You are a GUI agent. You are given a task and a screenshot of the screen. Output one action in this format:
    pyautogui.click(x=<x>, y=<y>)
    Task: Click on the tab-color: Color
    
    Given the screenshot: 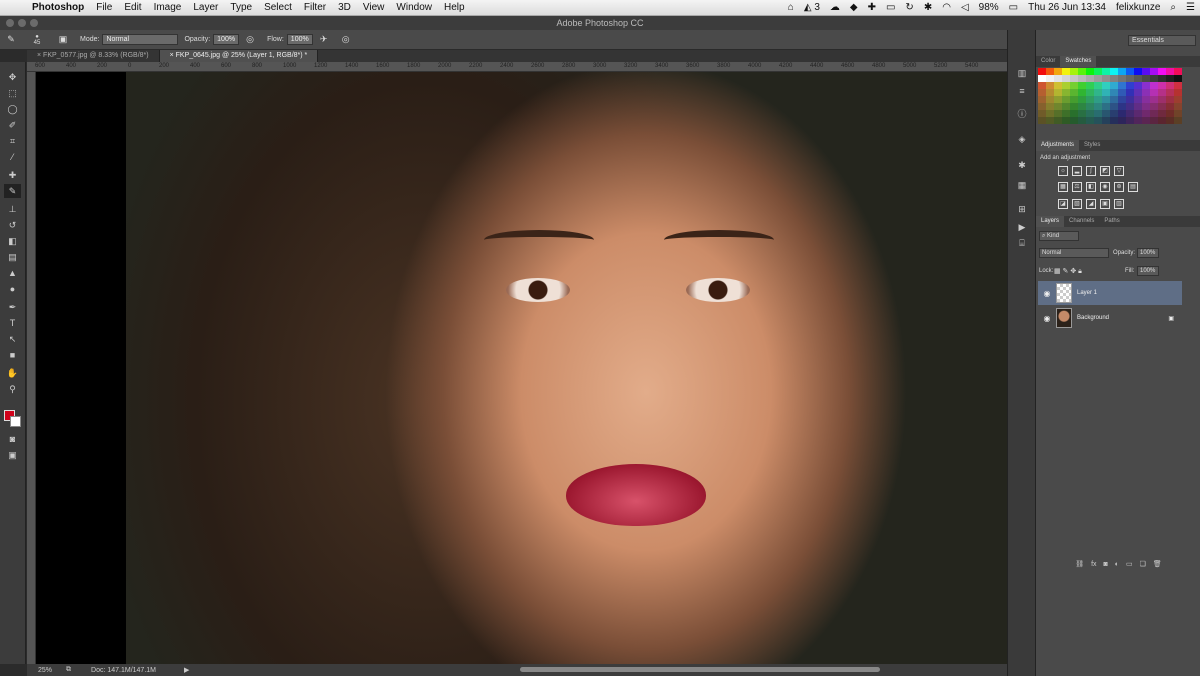 What is the action you would take?
    pyautogui.click(x=1048, y=61)
    